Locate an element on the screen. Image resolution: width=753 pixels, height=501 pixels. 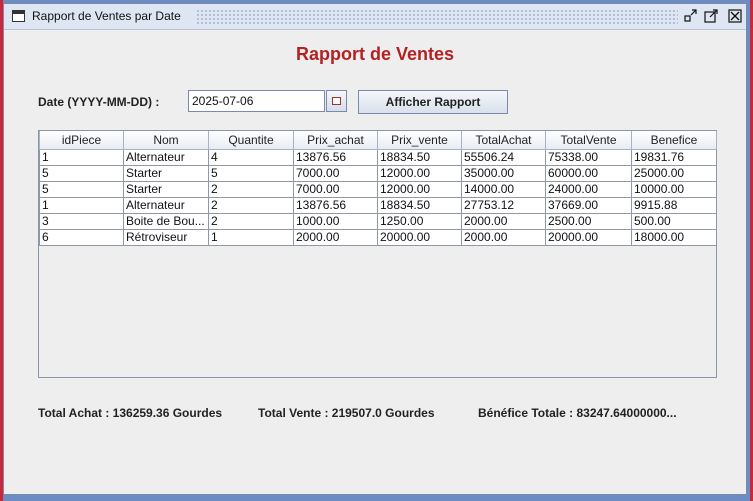
show-report-button: Afficher Rapport is located at coordinates (433, 102).